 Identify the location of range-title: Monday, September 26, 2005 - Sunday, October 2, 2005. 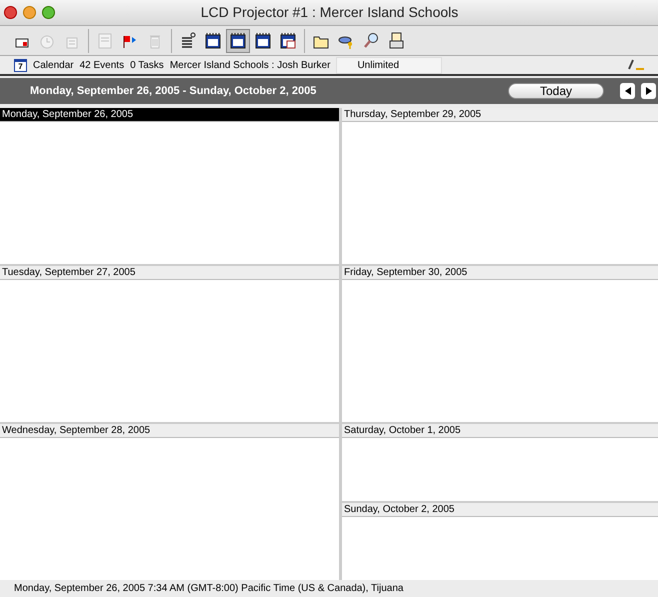
(174, 91).